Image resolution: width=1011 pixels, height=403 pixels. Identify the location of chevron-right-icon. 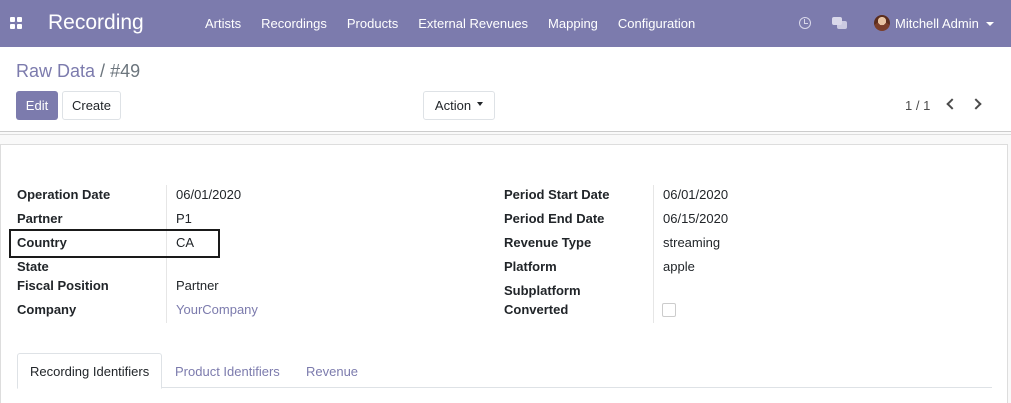
(976, 104).